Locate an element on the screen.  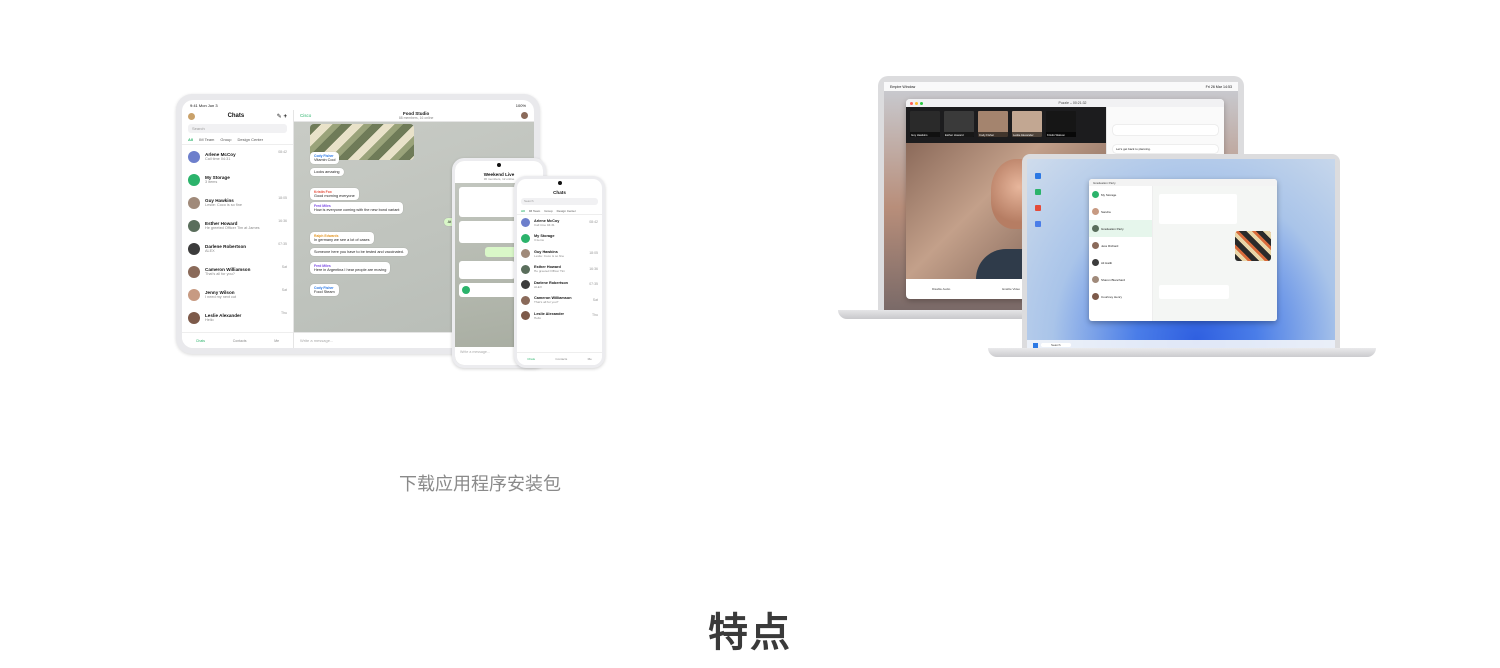
video-toggle-button: Enable Video is located at coordinates (1011, 289).